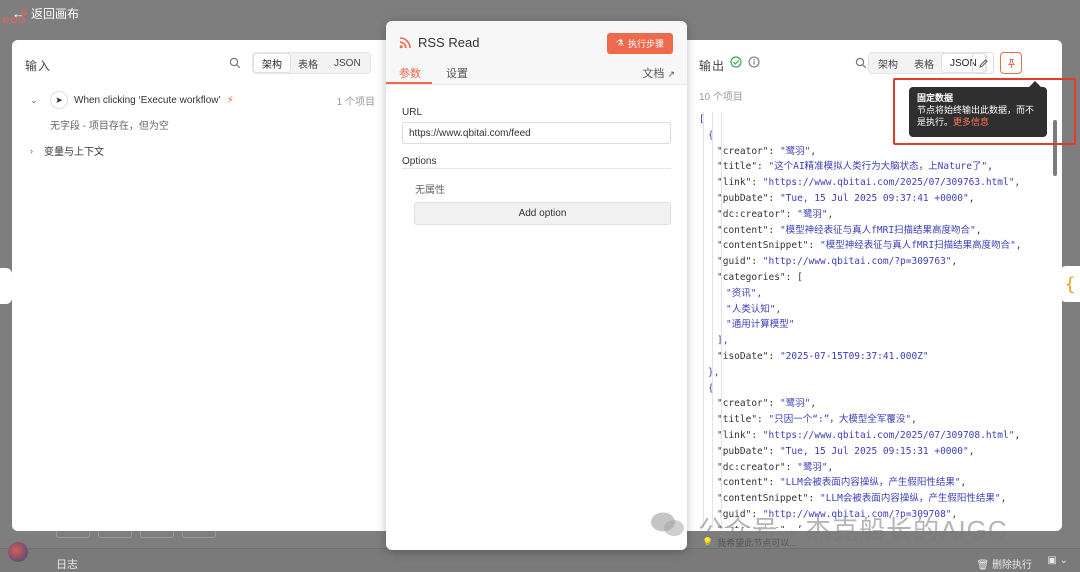  What do you see at coordinates (671, 74) in the screenshot?
I see `external-link-icon: ↗` at bounding box center [671, 74].